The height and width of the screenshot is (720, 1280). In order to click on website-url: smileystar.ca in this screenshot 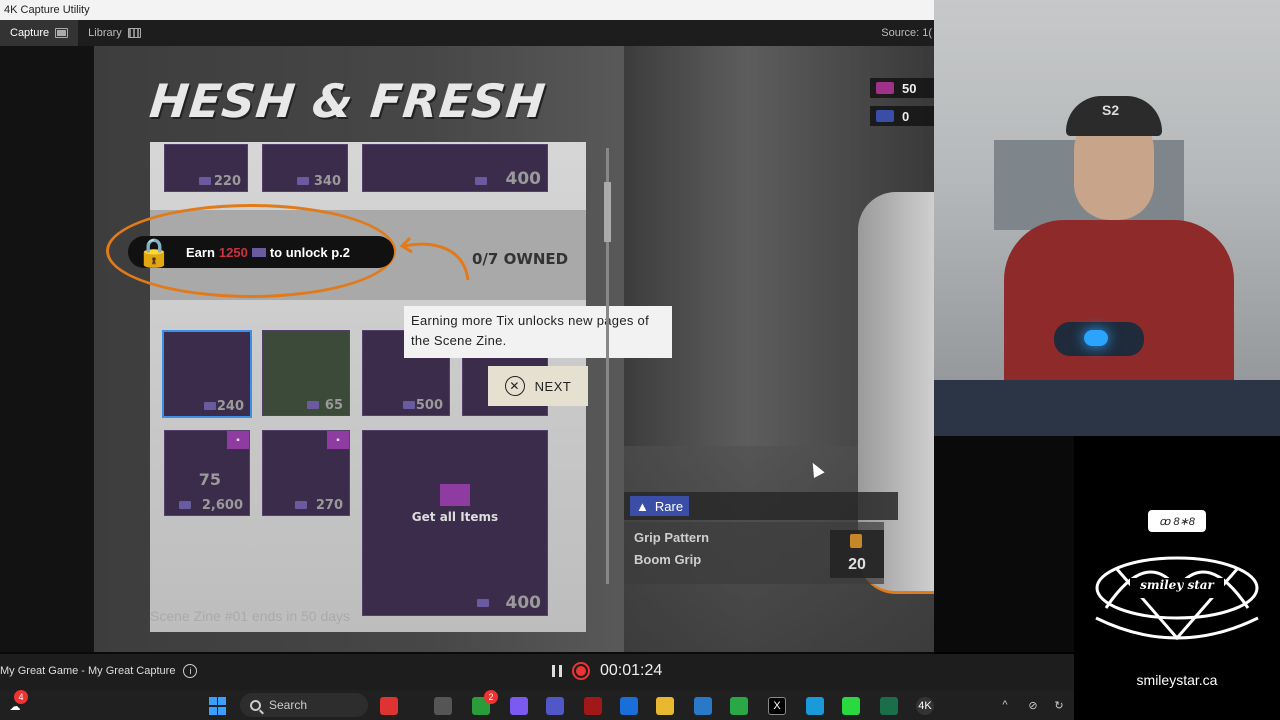, I will do `click(1177, 680)`.